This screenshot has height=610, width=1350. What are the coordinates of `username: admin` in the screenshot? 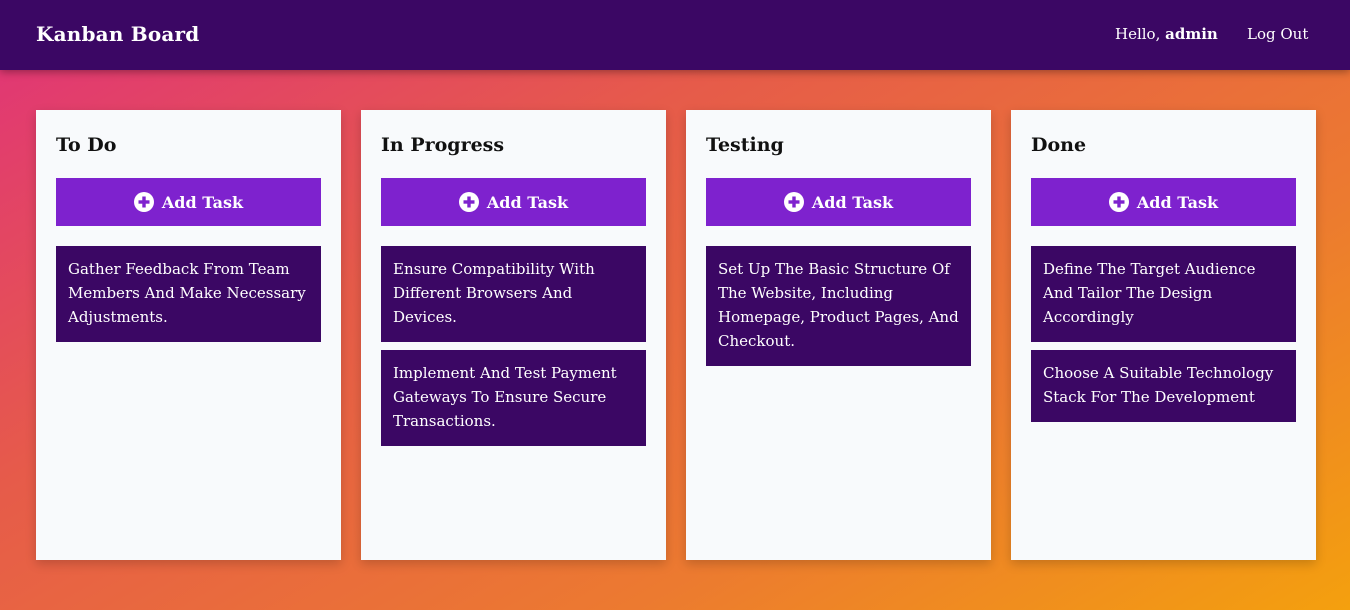 It's located at (1191, 34).